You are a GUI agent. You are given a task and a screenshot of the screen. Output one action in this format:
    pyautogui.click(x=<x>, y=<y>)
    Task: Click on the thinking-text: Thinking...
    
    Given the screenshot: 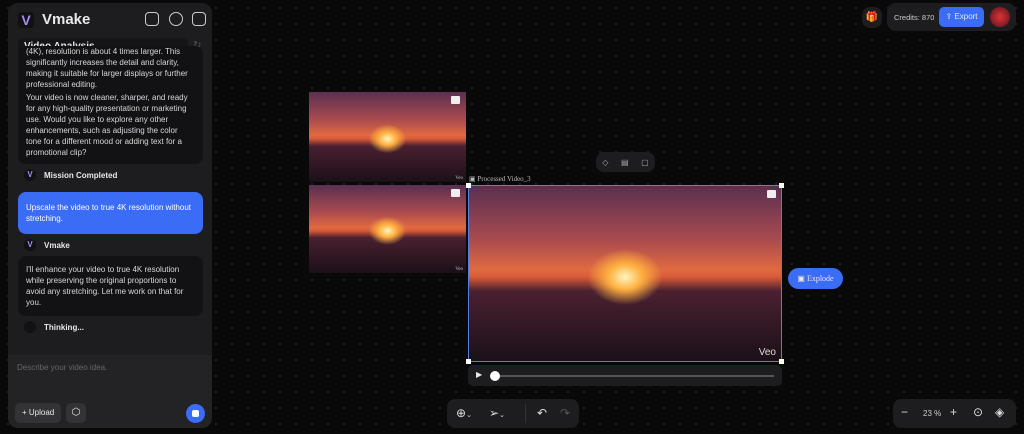 What is the action you would take?
    pyautogui.click(x=64, y=327)
    